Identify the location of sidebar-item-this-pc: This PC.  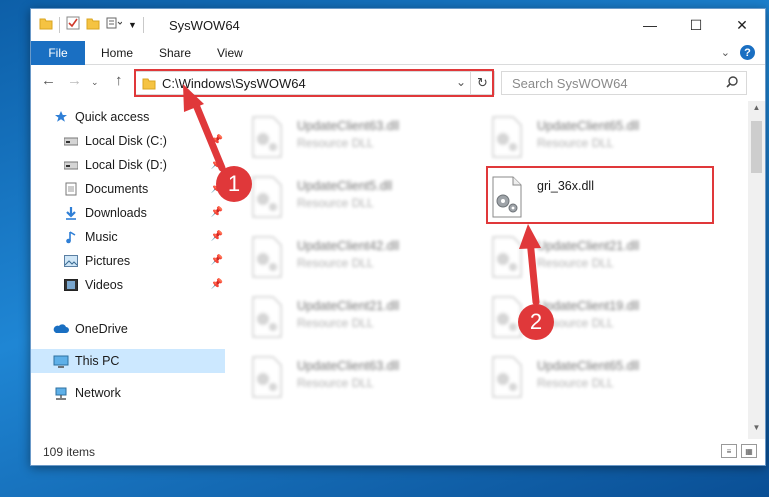
(128, 361).